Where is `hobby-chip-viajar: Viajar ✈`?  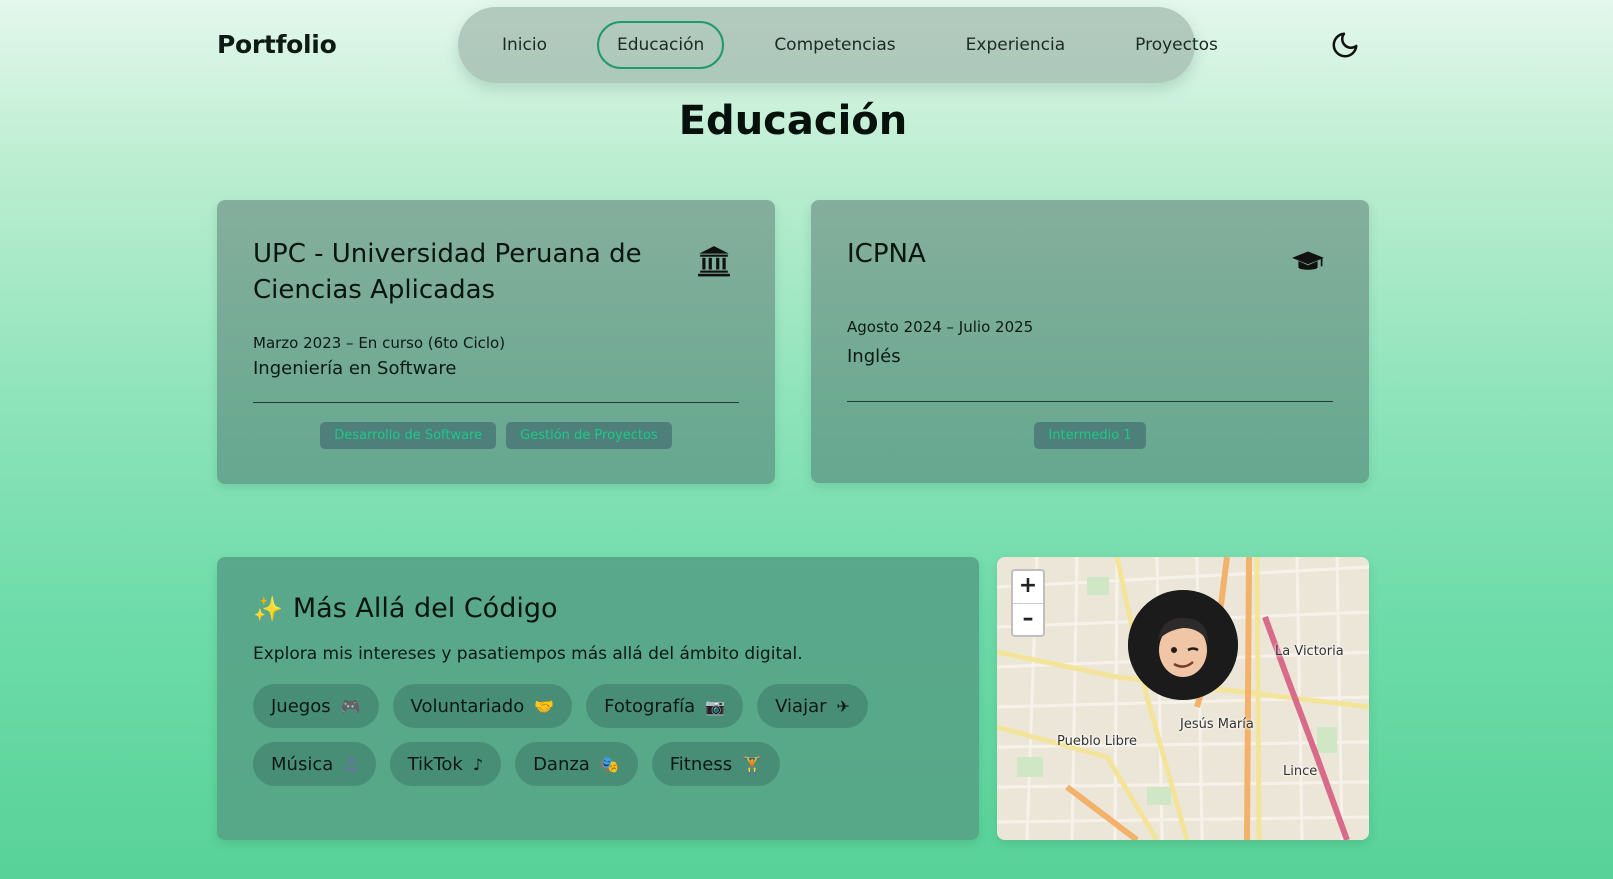
hobby-chip-viajar: Viajar ✈ is located at coordinates (812, 706).